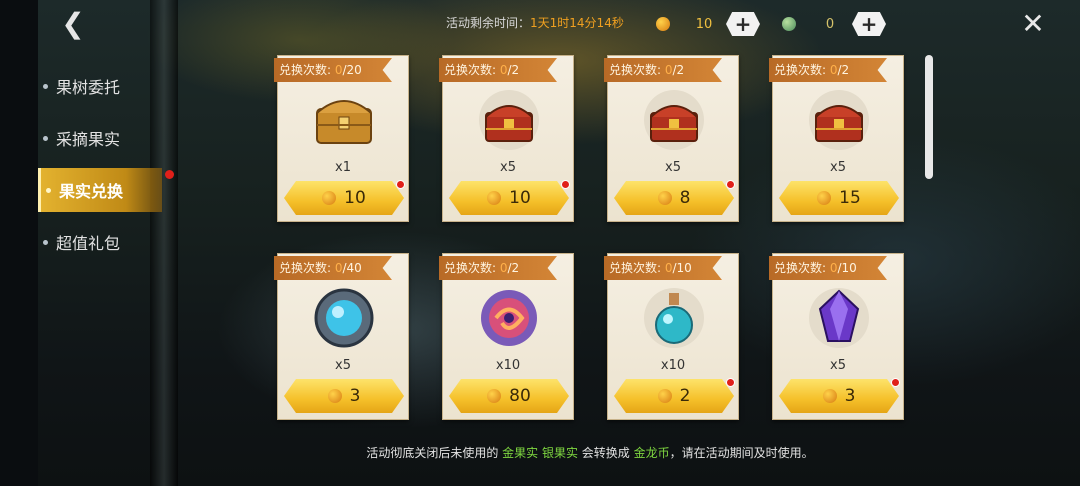 This screenshot has height=486, width=1080. What do you see at coordinates (839, 198) in the screenshot?
I see `exchange-button: 15` at bounding box center [839, 198].